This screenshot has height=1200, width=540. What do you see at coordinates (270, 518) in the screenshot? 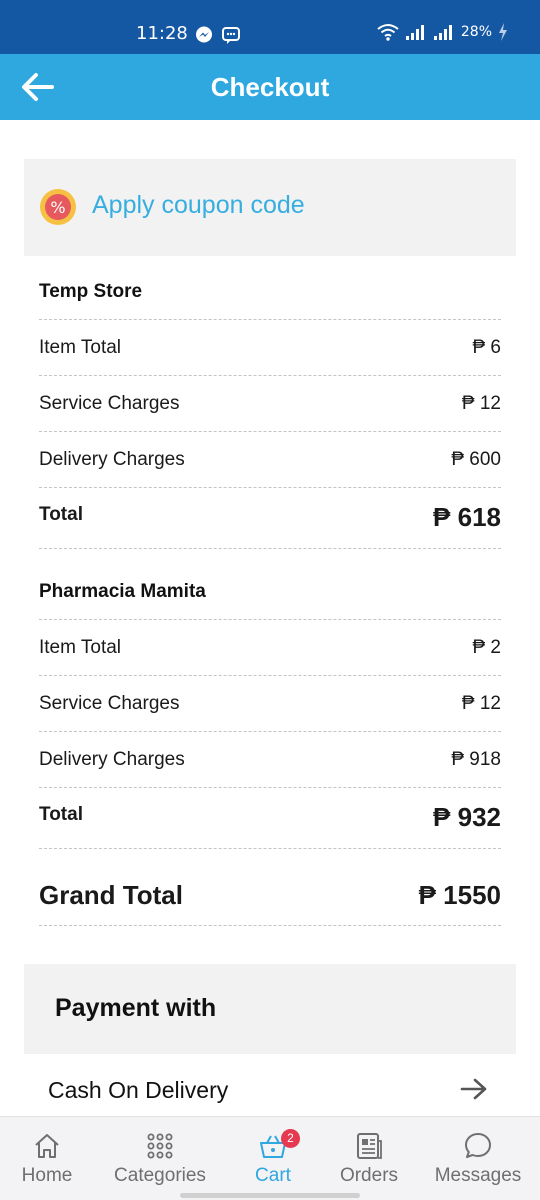
I see `store-total-row: Total ₱ 618` at bounding box center [270, 518].